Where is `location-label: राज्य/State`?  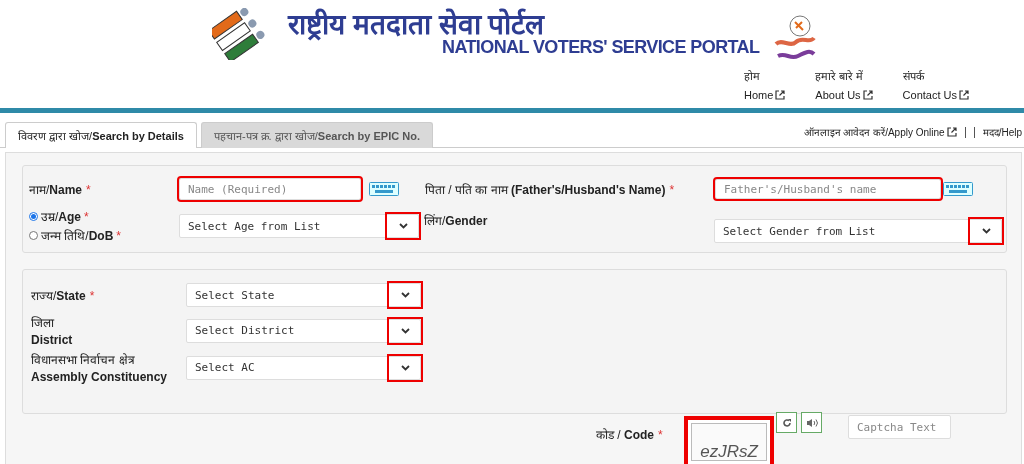
location-label: राज्य/State is located at coordinates (58, 295).